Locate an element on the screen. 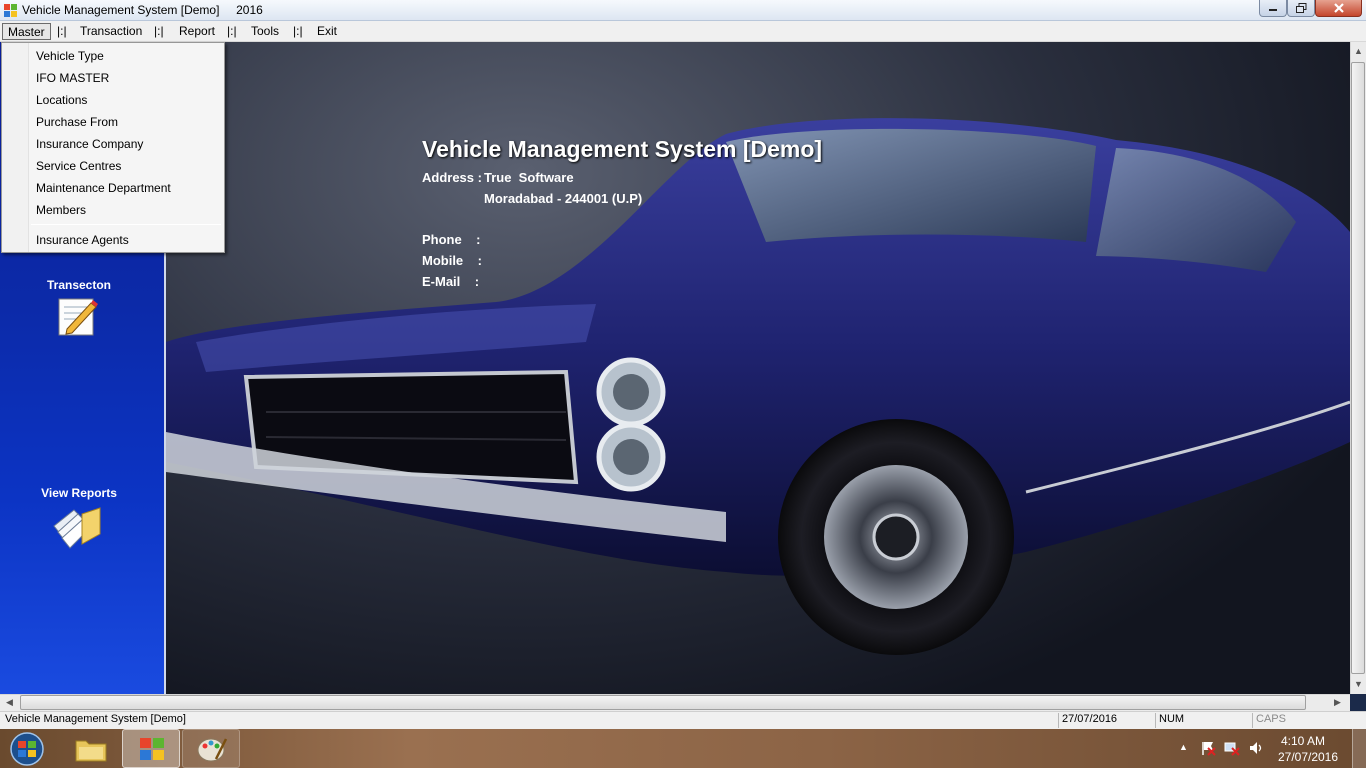  scroll-right-arrow-icon: ▶ is located at coordinates (1337, 702).